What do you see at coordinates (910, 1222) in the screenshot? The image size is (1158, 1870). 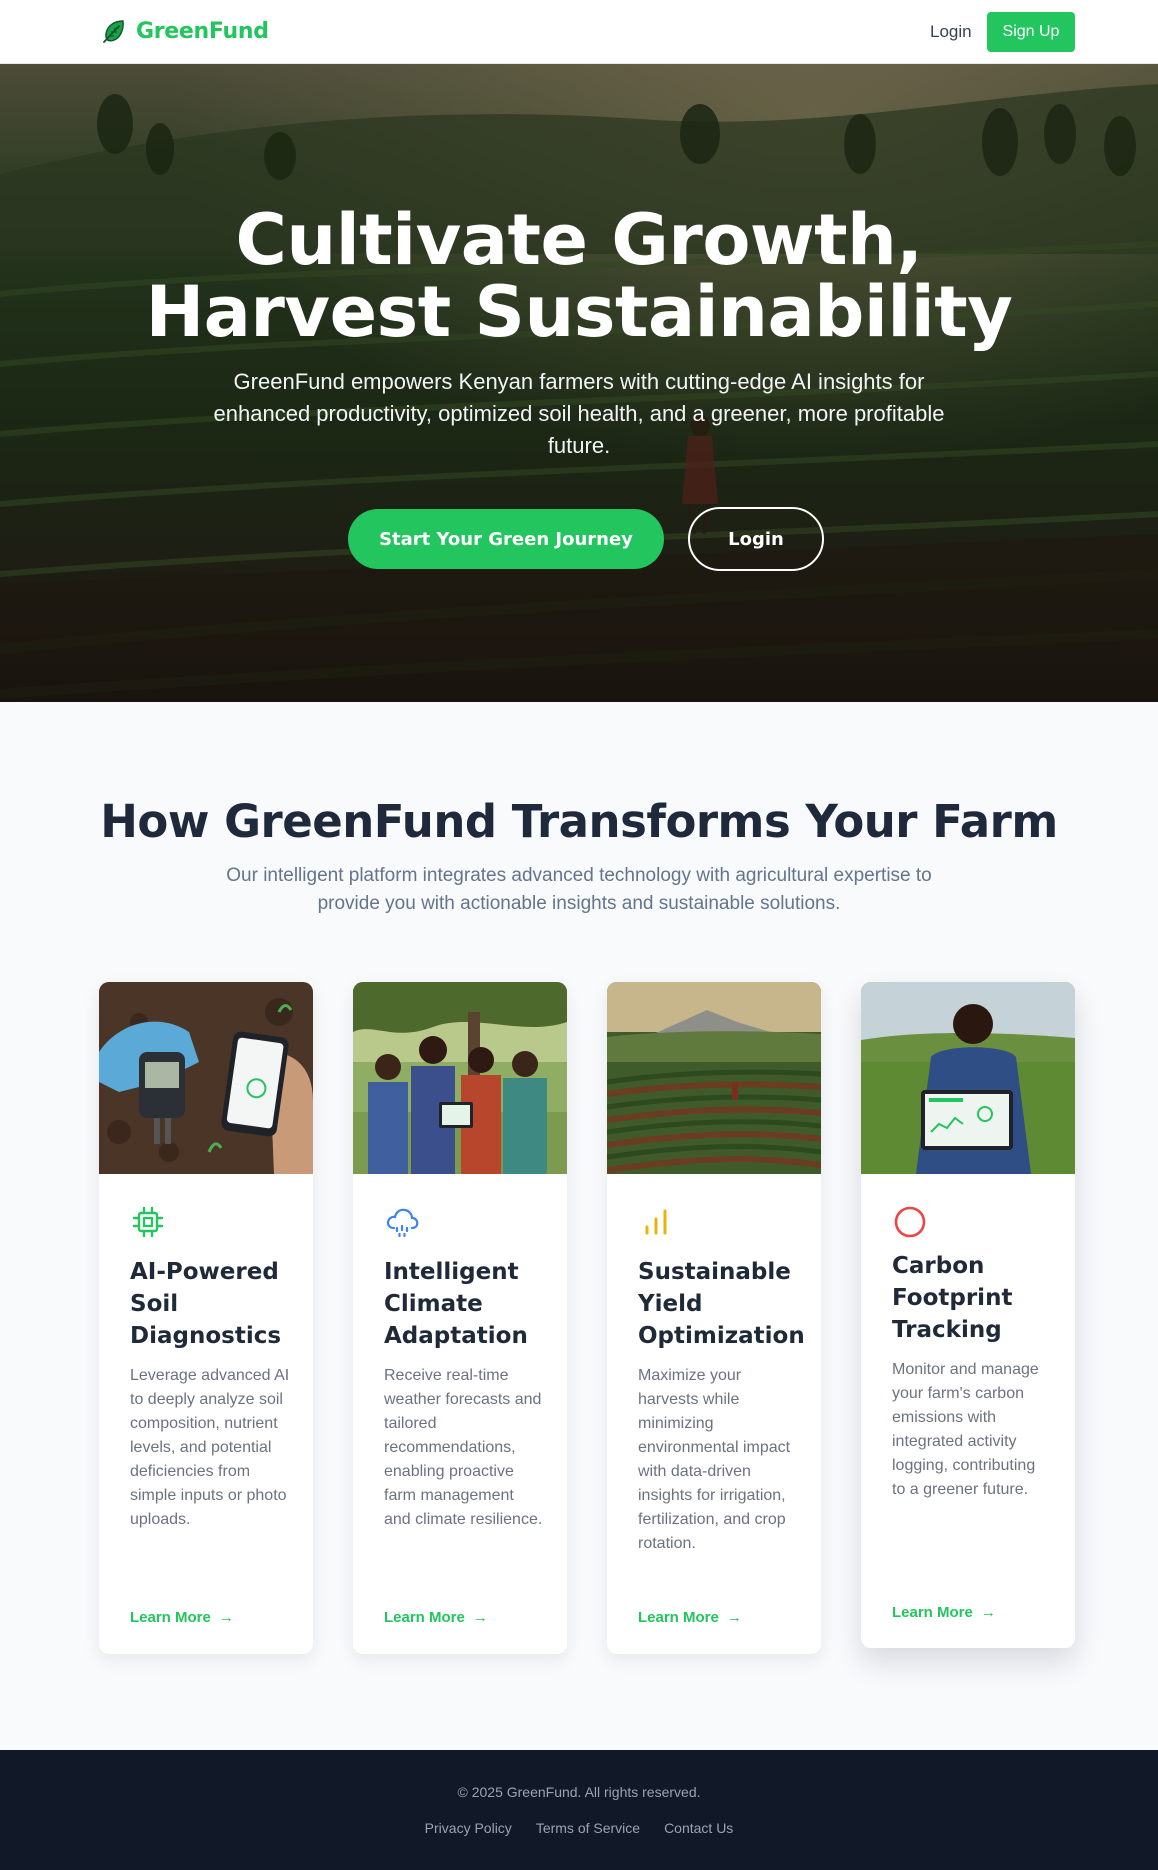 I see `circle-icon` at bounding box center [910, 1222].